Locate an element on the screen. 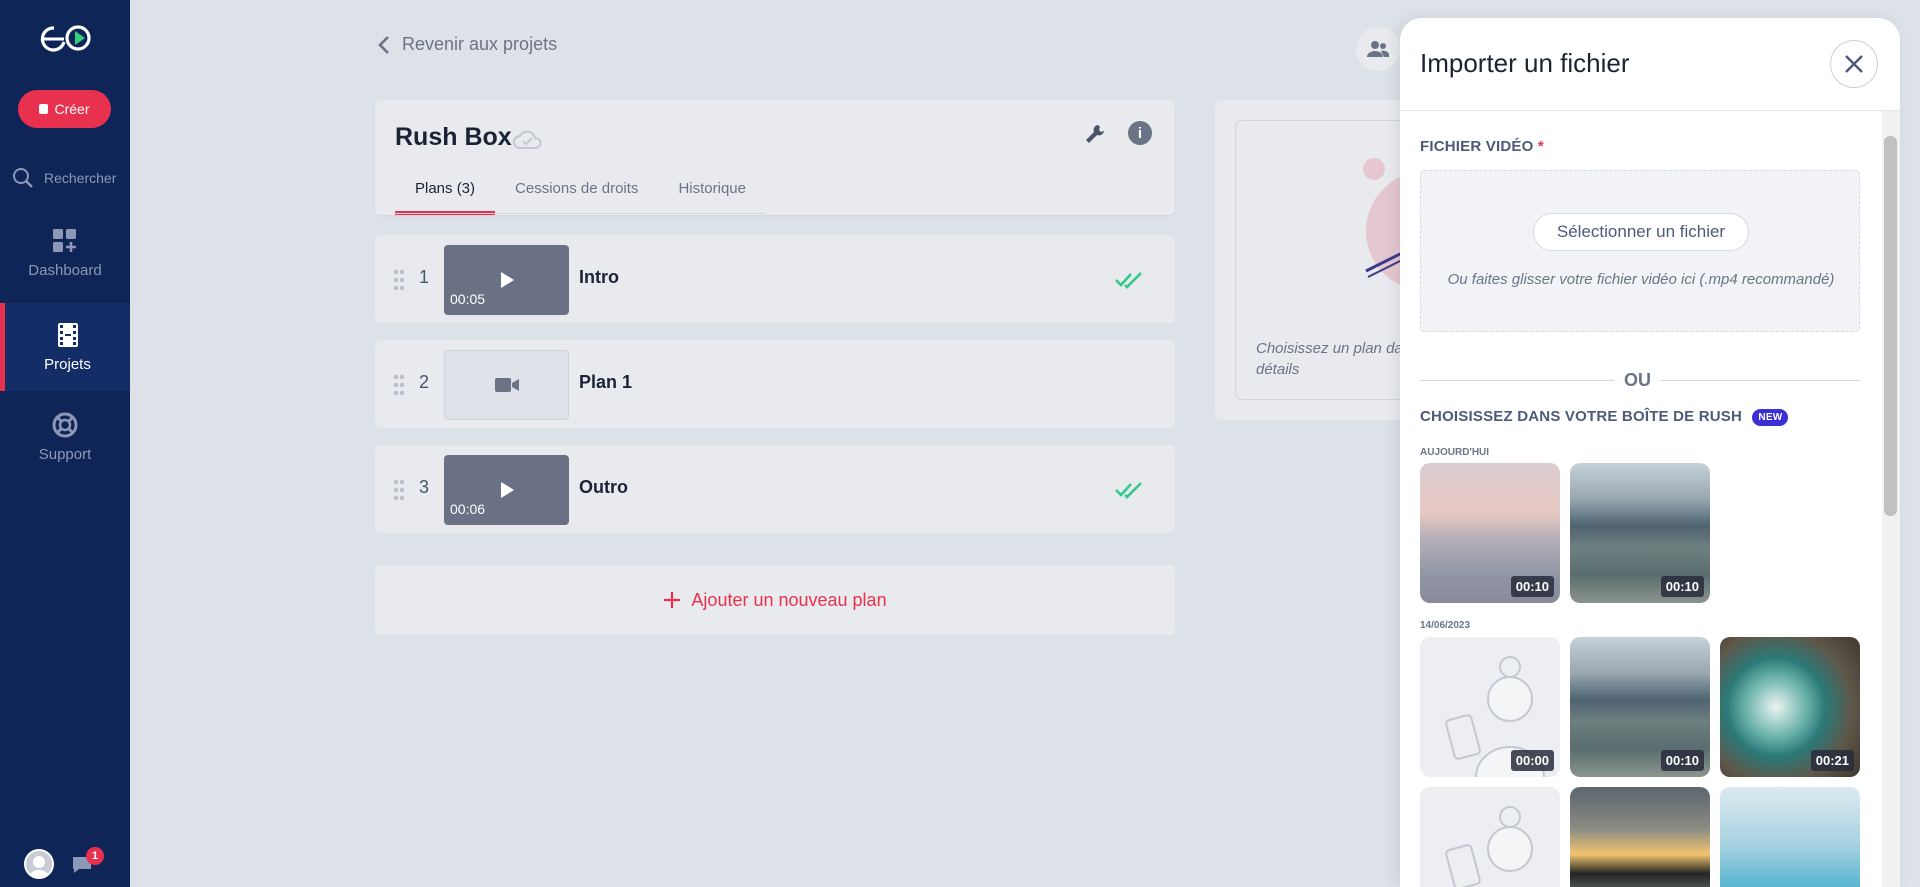 The width and height of the screenshot is (1920, 887). plan-row: 2 Plan 1 is located at coordinates (775, 384).